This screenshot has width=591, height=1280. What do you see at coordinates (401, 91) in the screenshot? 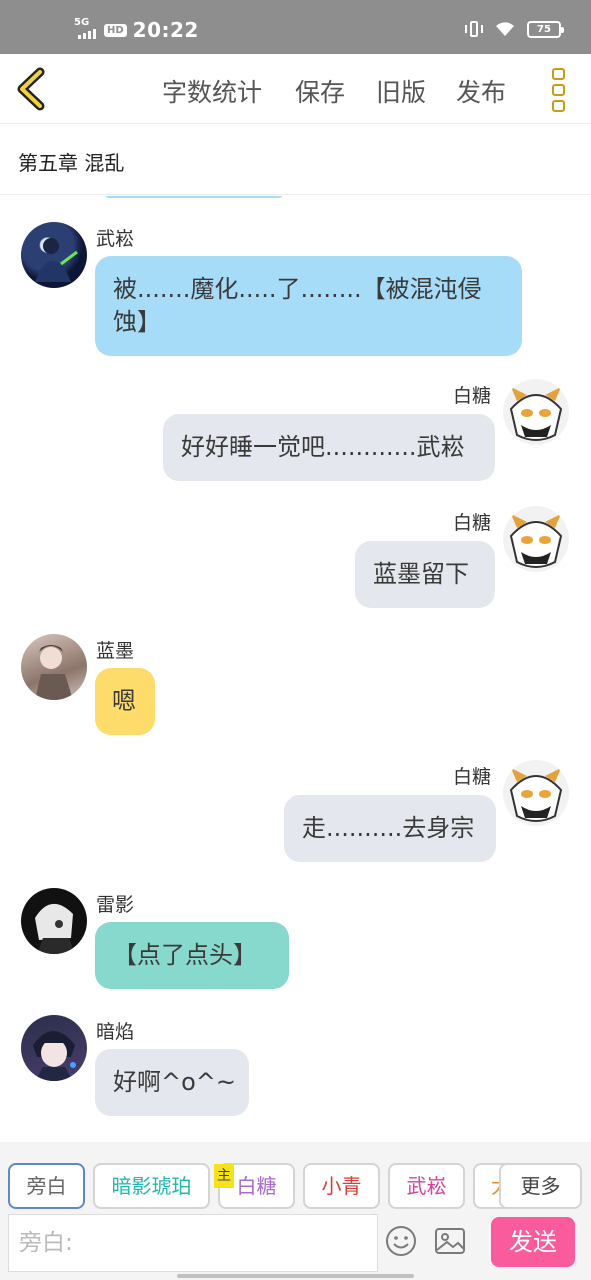
I see `old-version-button: 旧版` at bounding box center [401, 91].